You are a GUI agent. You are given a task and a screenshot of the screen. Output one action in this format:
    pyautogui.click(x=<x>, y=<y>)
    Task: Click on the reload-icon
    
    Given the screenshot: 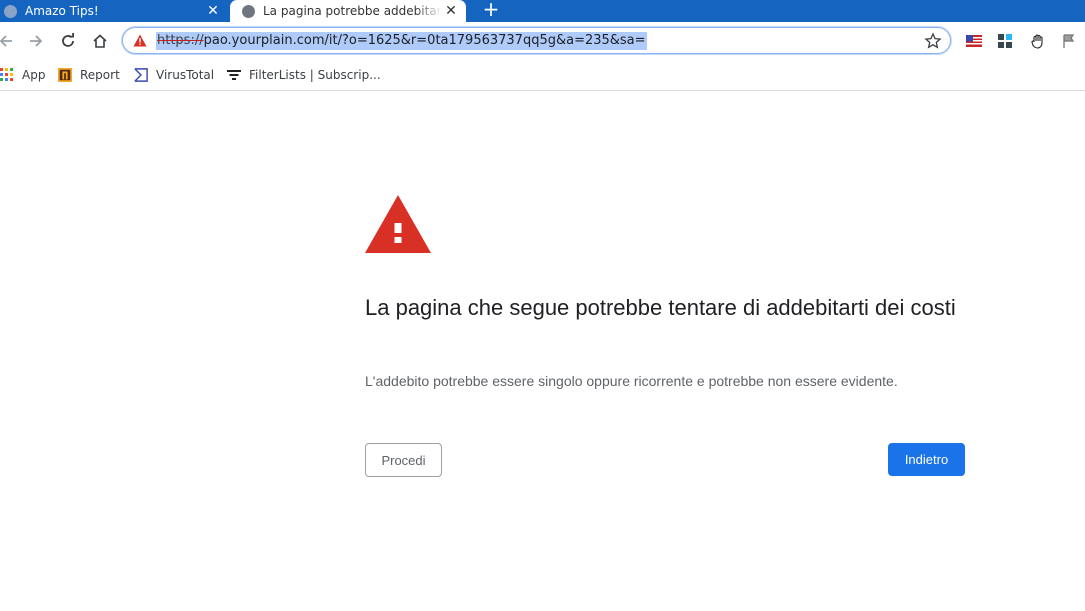 What is the action you would take?
    pyautogui.click(x=68, y=40)
    